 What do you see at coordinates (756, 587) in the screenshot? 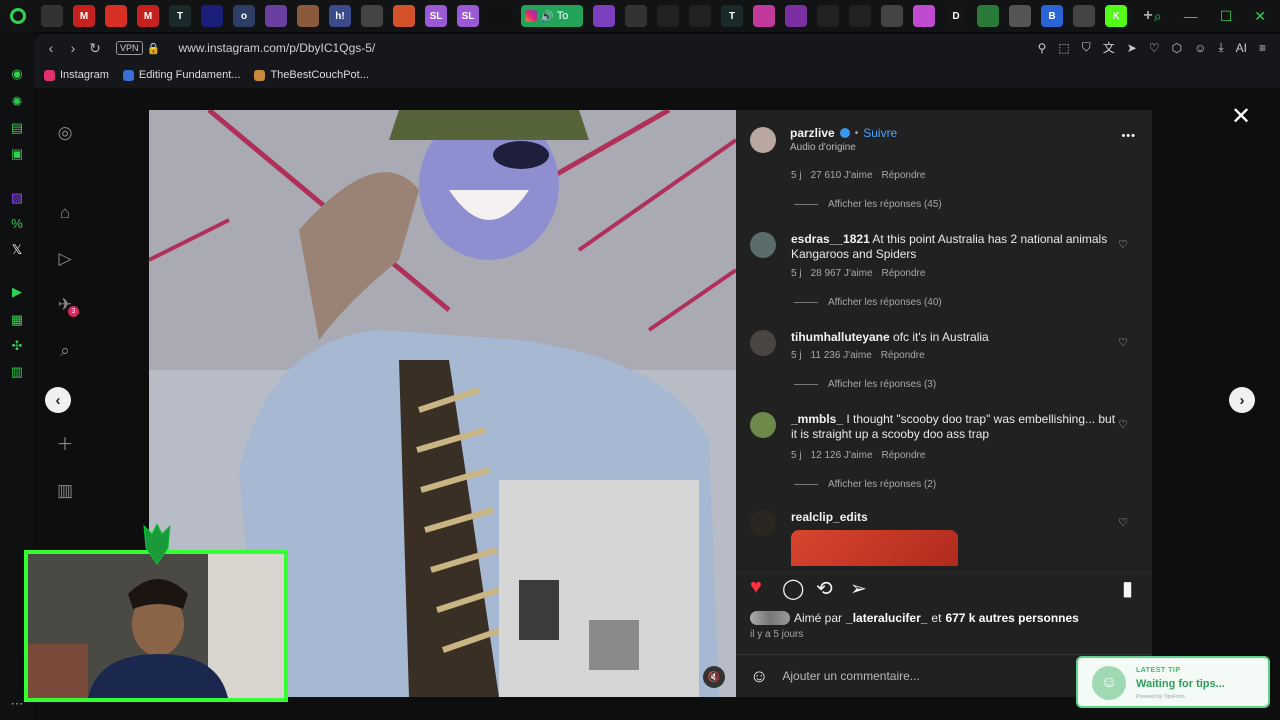
I see `like-heart-icon: ♥` at bounding box center [756, 587].